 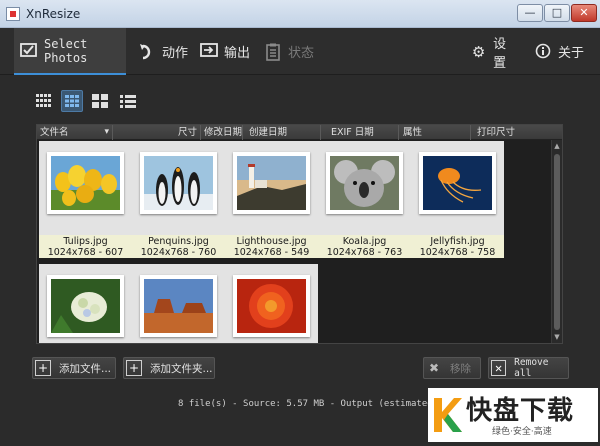 I want to click on small-grid-icon, so click(x=44, y=101).